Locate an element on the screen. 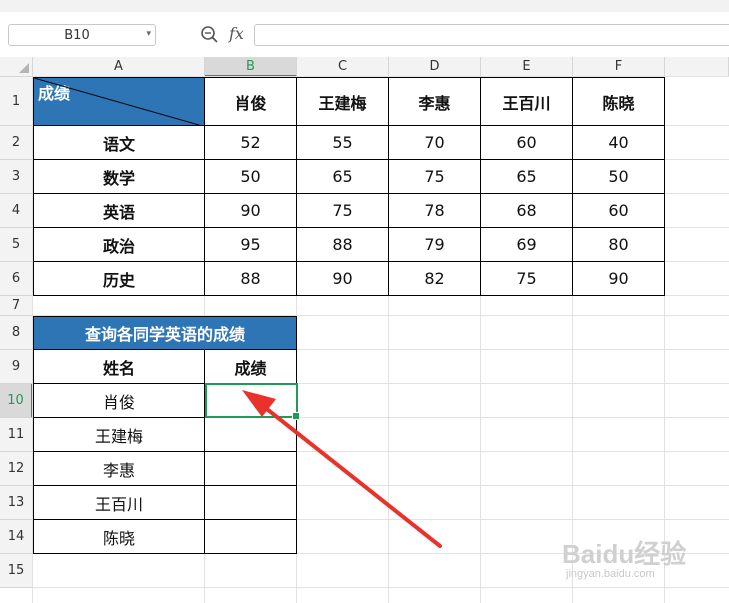 This screenshot has height=603, width=729. red-arrow-annotation is located at coordinates (342, 469).